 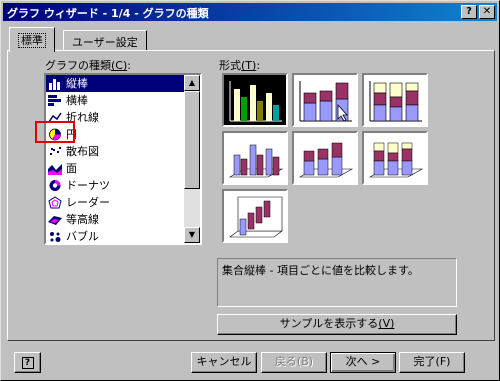 I want to click on 3d-percent-stacked-column-thumbnail, so click(x=396, y=160).